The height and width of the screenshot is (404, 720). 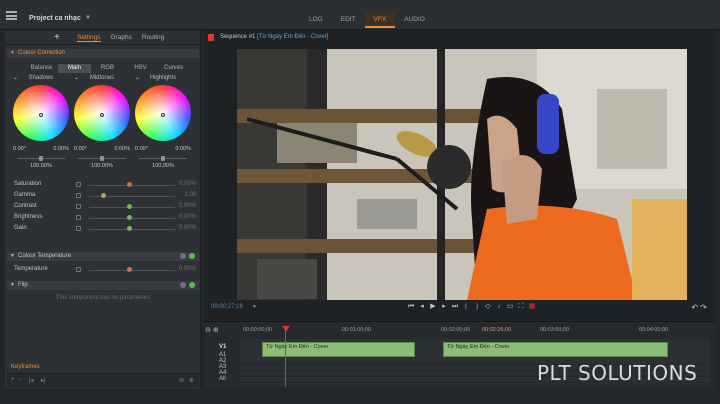 I want to click on playhead-handle, so click(x=286, y=329).